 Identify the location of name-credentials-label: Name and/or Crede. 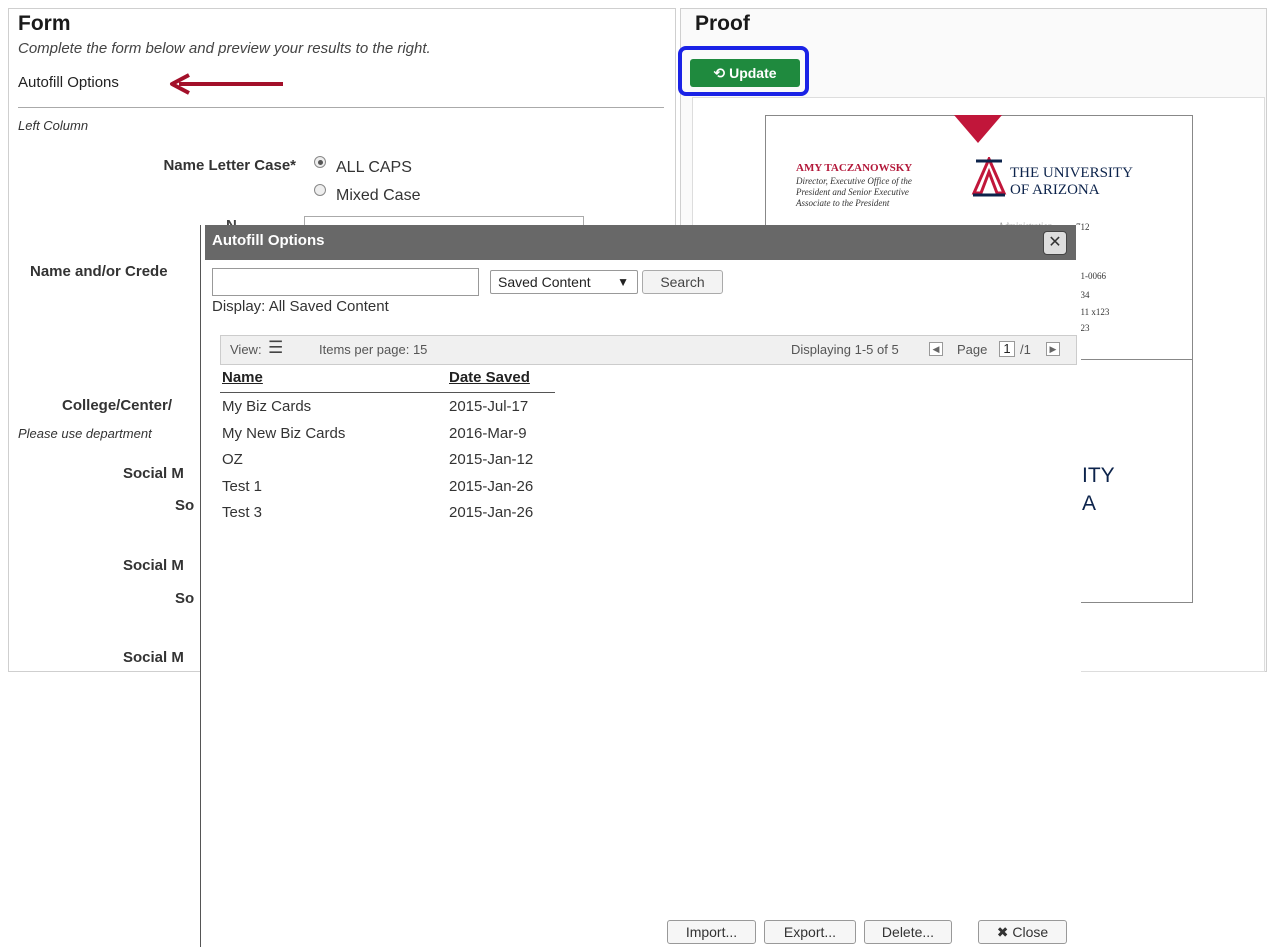
(99, 271).